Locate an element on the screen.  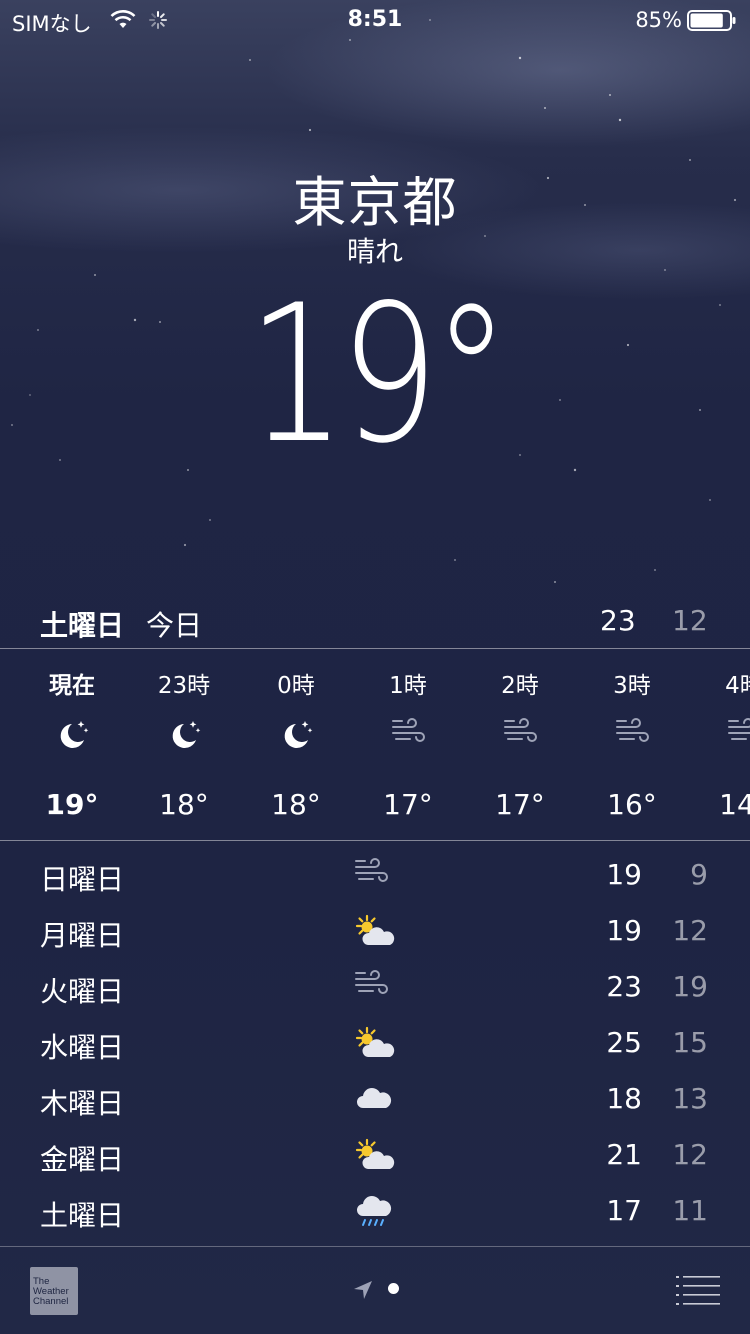
daily-row: 日曜日 19 9 is located at coordinates (375, 874).